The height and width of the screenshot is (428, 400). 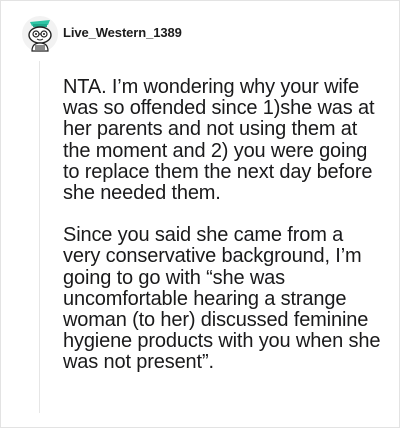 I want to click on avatar-icon, so click(x=40, y=34).